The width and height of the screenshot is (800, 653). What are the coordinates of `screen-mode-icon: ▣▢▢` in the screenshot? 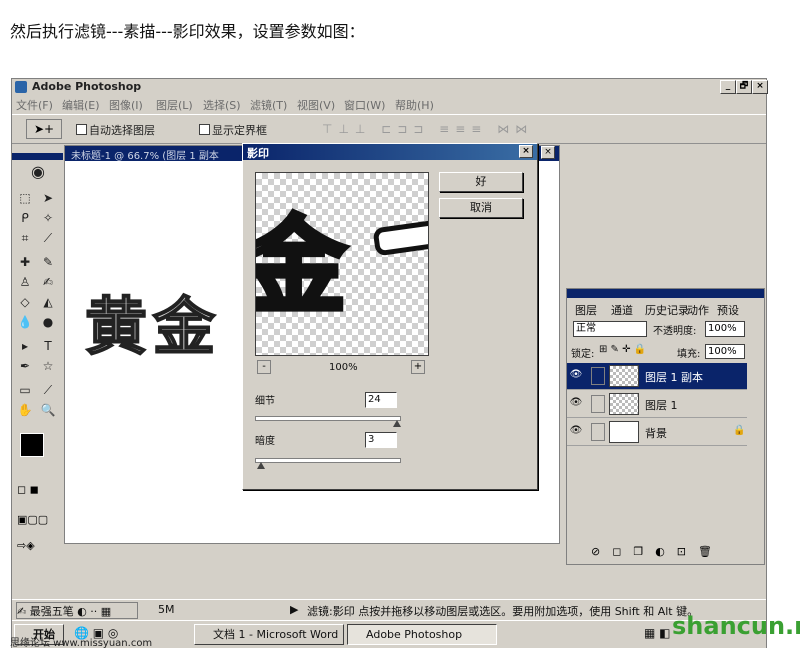 It's located at (37, 520).